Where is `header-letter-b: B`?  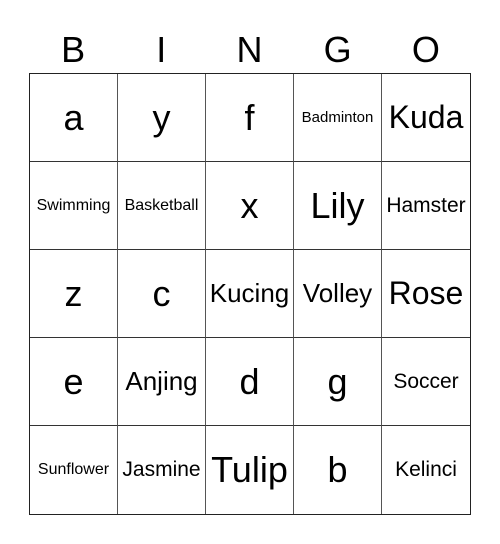
header-letter-b: B is located at coordinates (73, 49).